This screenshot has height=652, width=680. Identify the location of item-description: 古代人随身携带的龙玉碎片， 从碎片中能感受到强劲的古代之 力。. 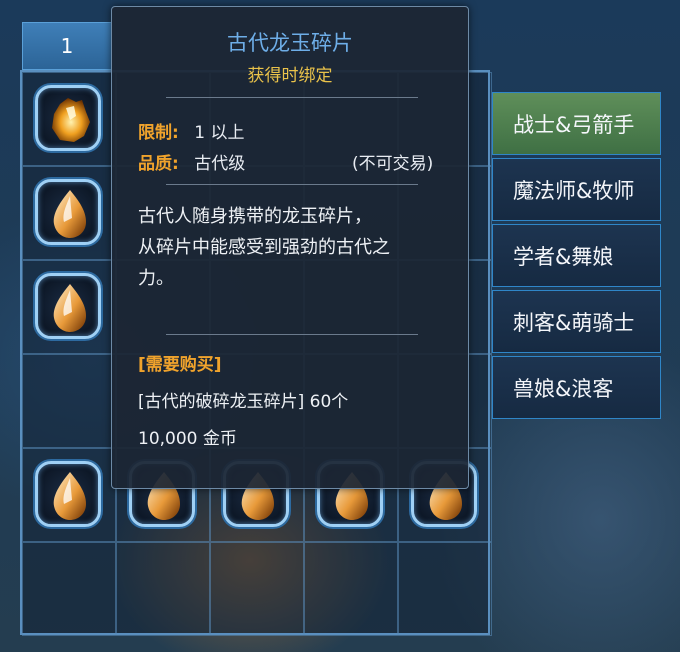
(288, 247).